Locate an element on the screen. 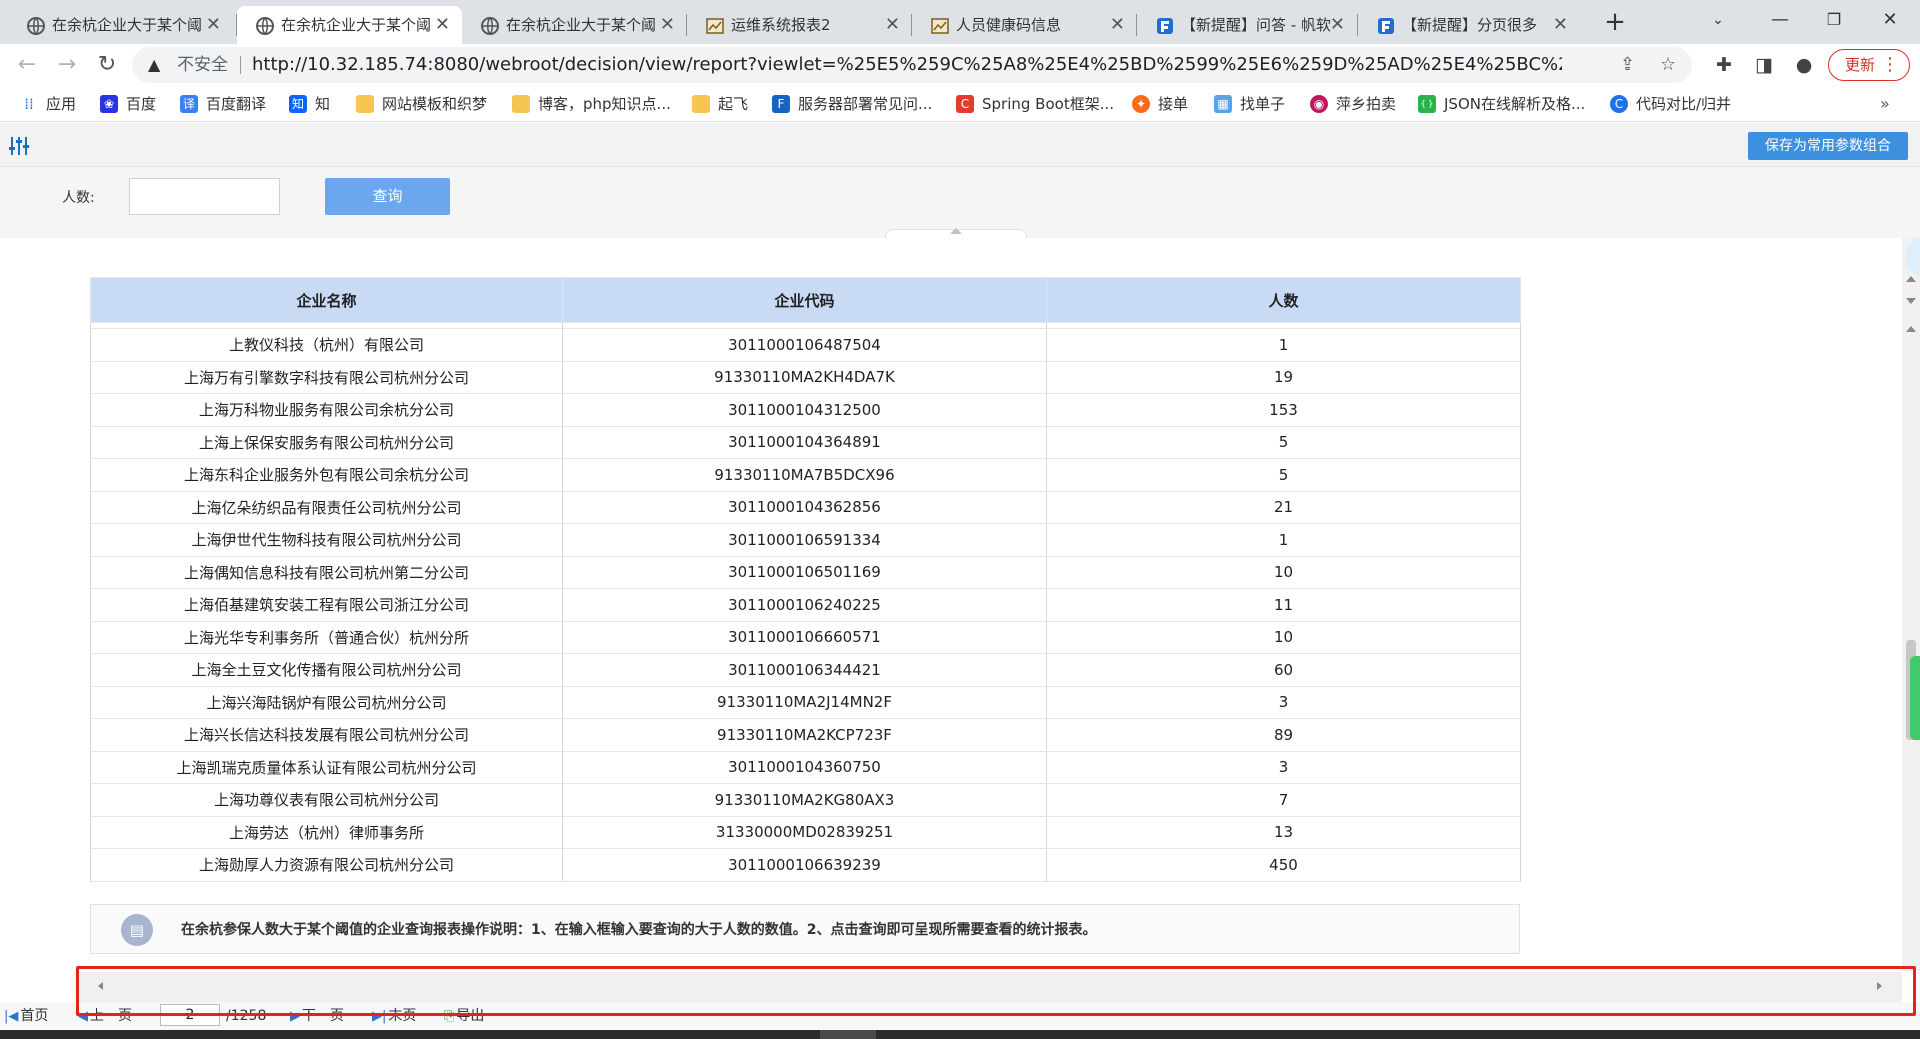  forward-button: → is located at coordinates (67, 65).